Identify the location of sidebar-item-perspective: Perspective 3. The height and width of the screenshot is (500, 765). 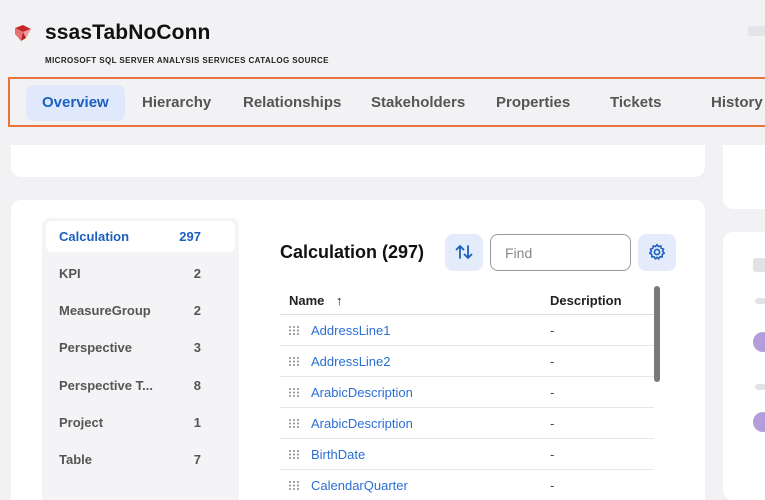
(140, 347).